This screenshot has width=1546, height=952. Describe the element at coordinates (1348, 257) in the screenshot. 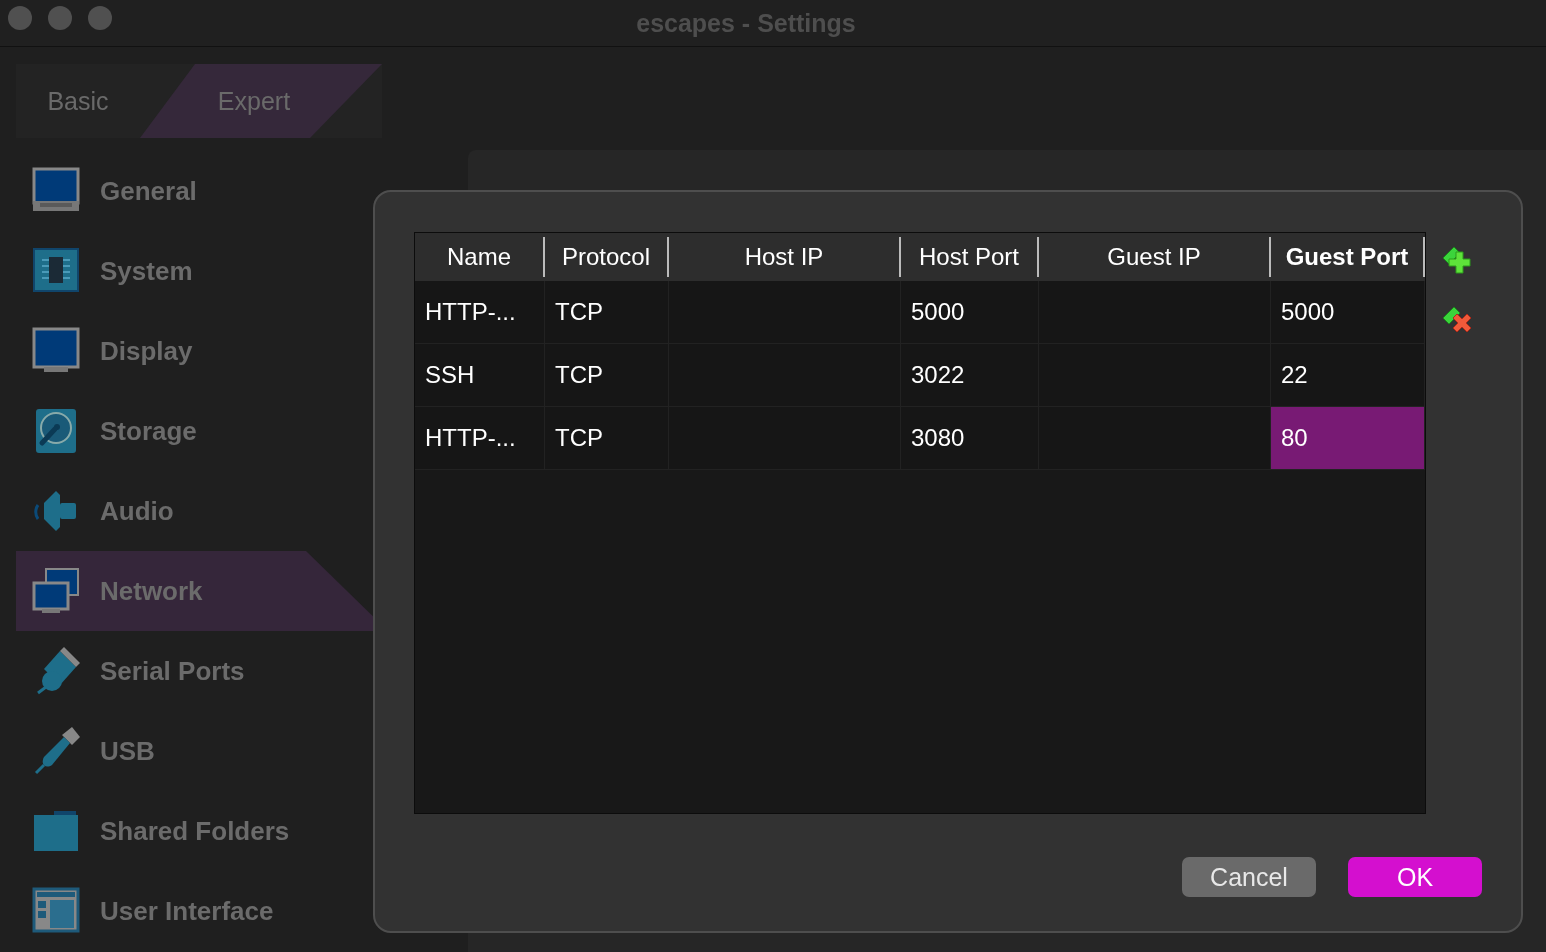

I see `column-header: Guest Port` at that location.